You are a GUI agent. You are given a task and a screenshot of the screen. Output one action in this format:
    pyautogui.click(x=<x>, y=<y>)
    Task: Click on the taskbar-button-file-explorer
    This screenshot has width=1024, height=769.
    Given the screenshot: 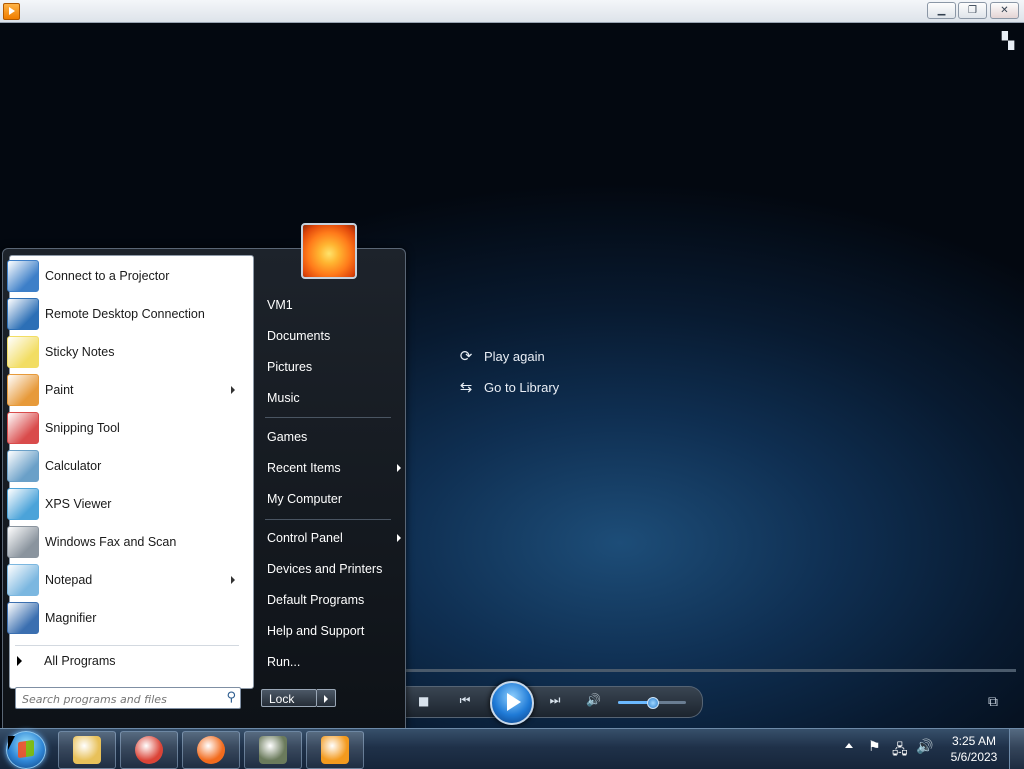 What is the action you would take?
    pyautogui.click(x=87, y=750)
    